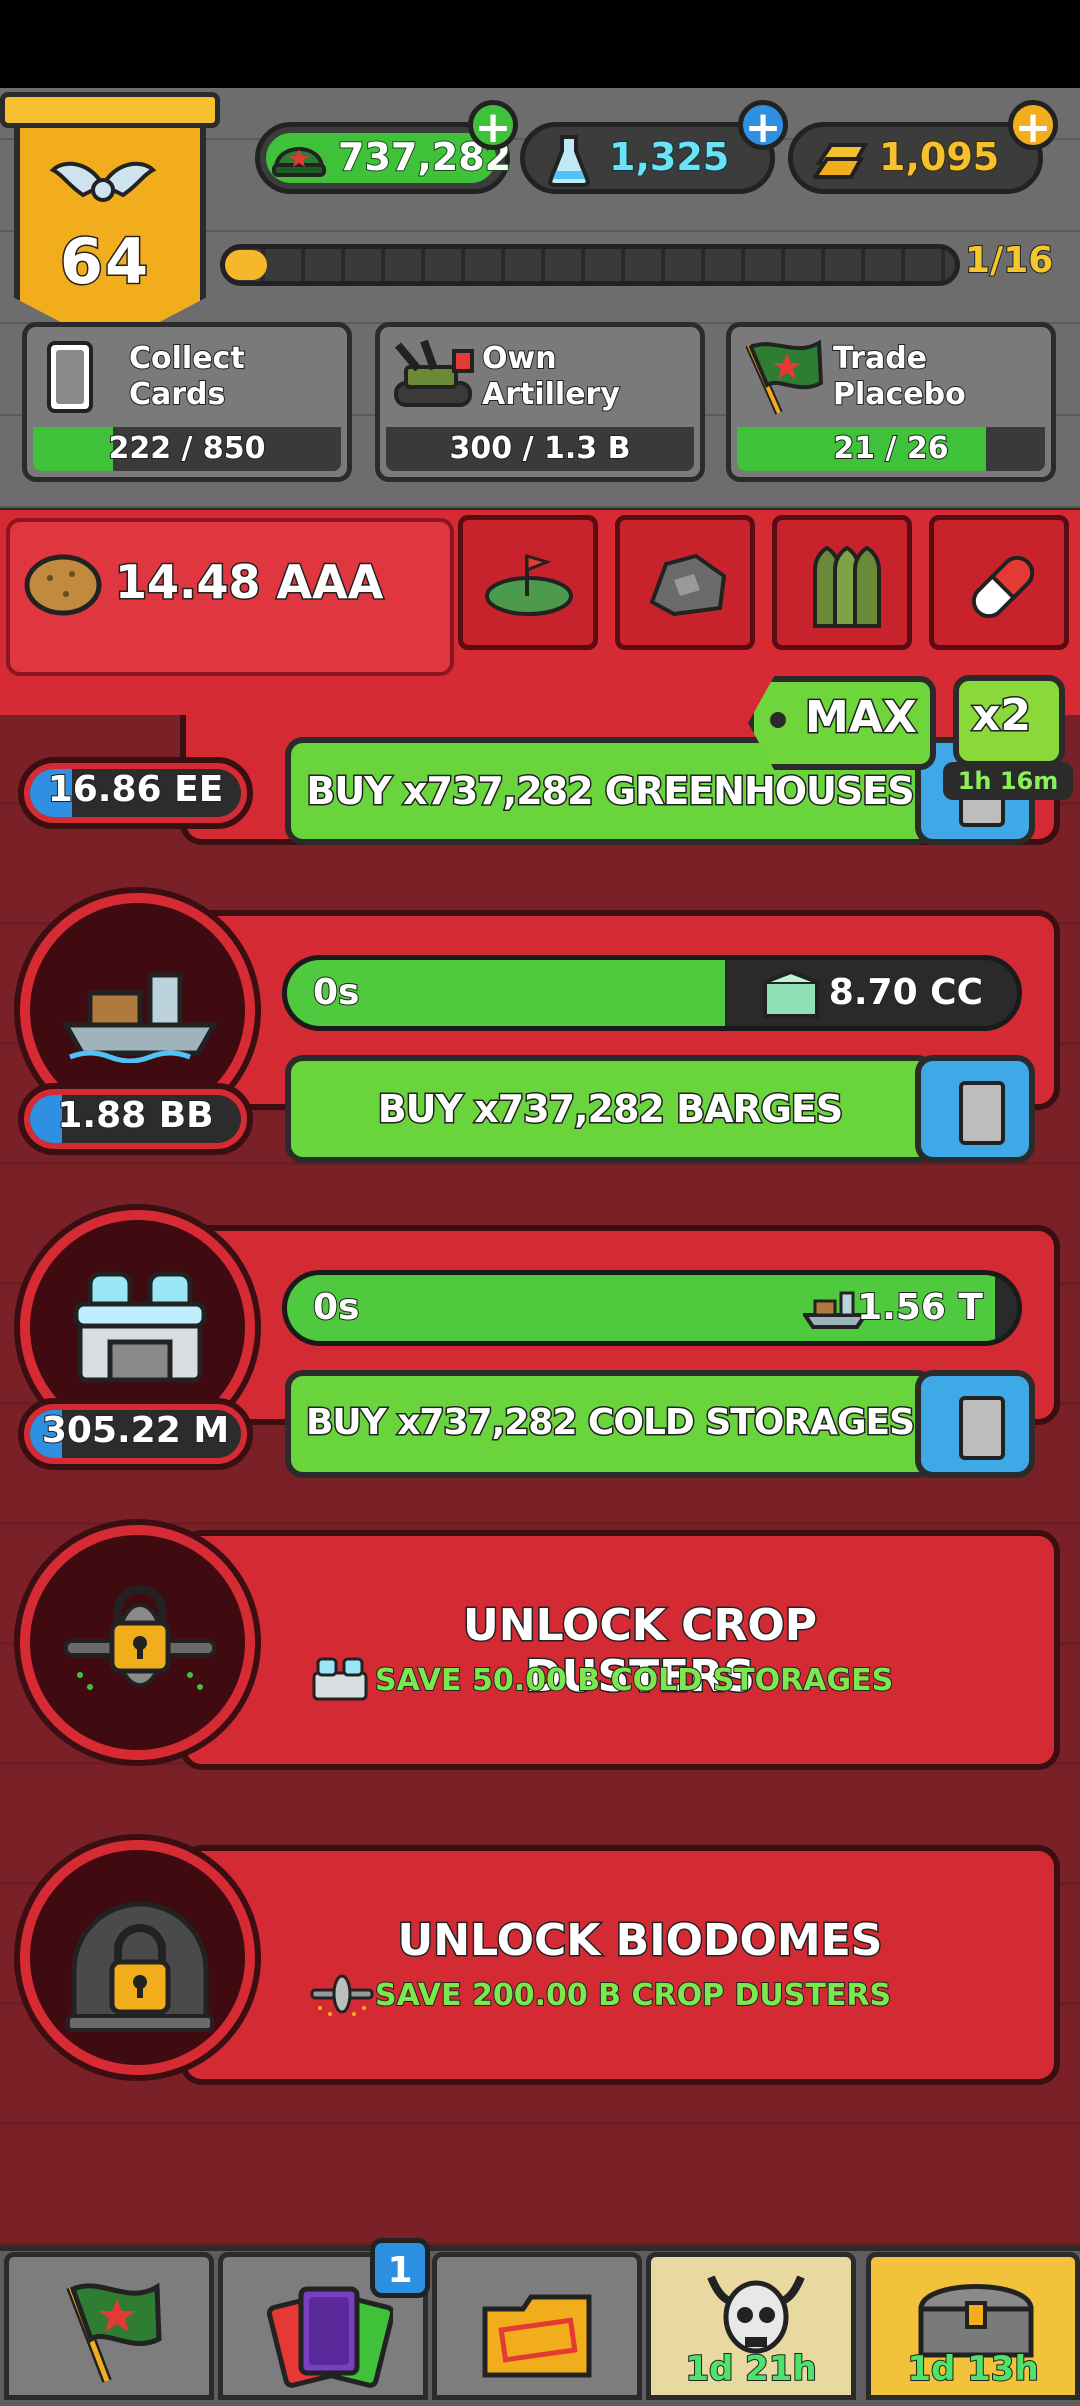  Describe the element at coordinates (939, 157) in the screenshot. I see `gold-value: 1,095` at that location.